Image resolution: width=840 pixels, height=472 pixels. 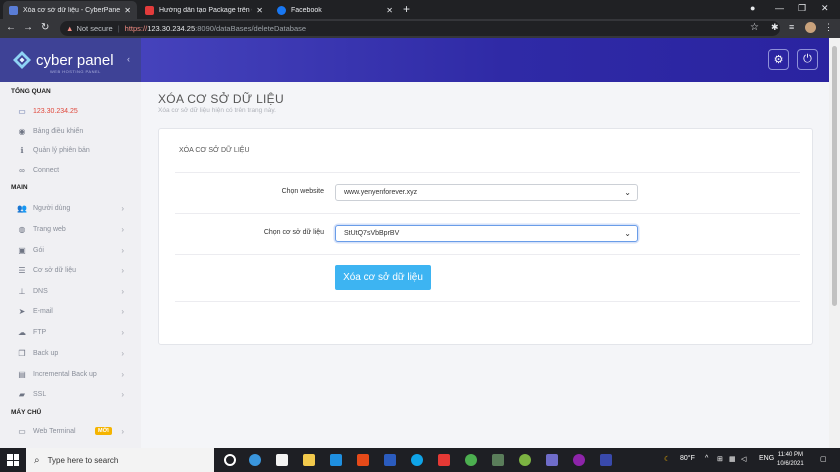 I want to click on sidebar-item-label: Người dùng, so click(x=52, y=208).